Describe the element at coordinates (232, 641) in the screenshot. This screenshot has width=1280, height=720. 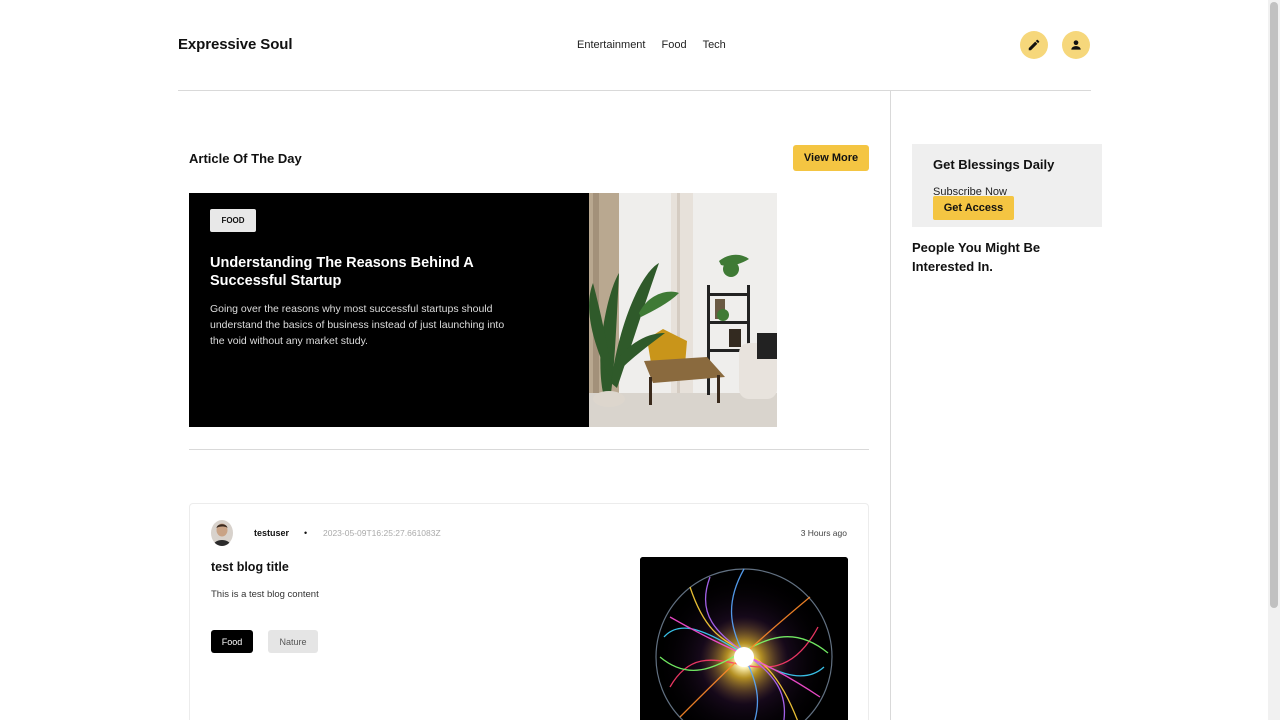
I see `post-tag-food: Food` at that location.